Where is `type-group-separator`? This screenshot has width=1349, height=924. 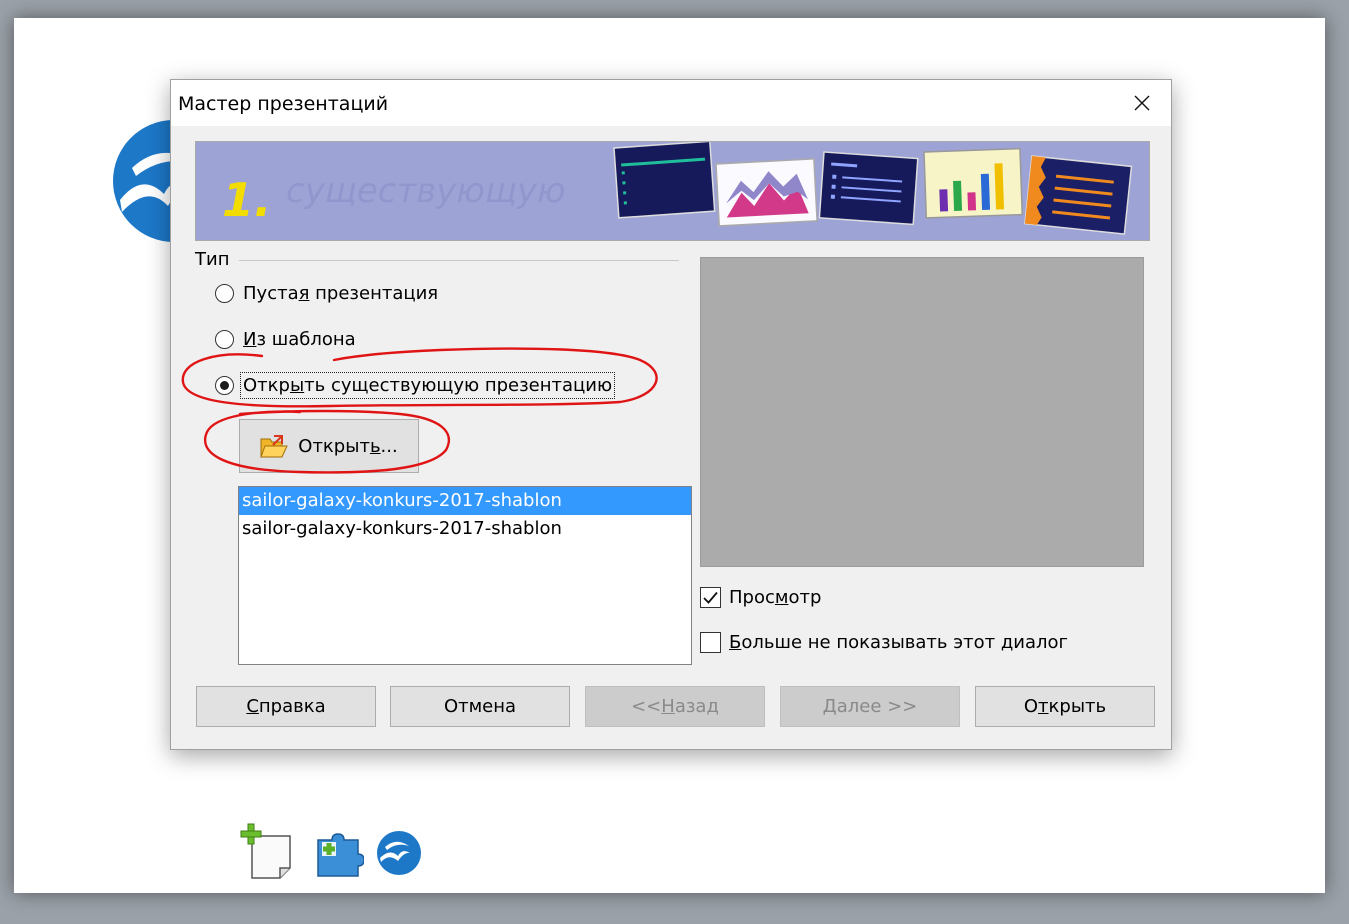 type-group-separator is located at coordinates (459, 260).